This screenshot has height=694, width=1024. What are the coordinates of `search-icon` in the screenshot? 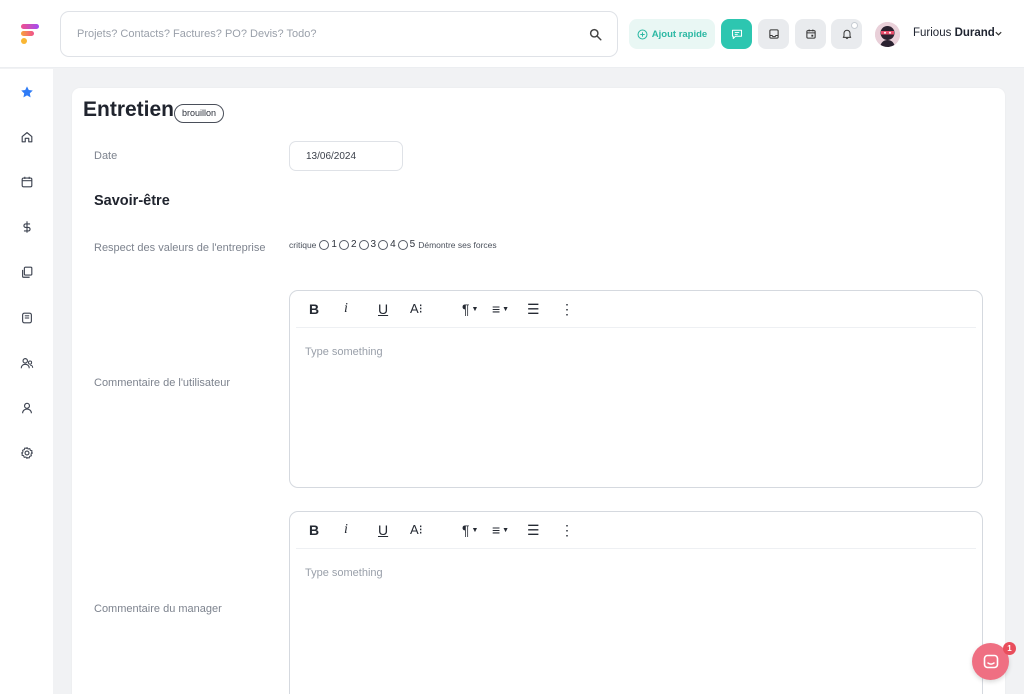 It's located at (595, 34).